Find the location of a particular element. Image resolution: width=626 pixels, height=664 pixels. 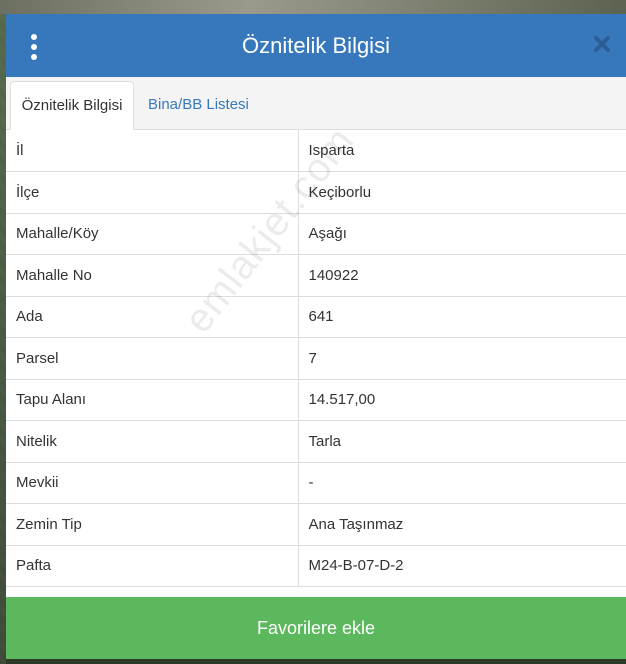

table-row: Pafta M24-B-07-D-2 is located at coordinates (316, 566).